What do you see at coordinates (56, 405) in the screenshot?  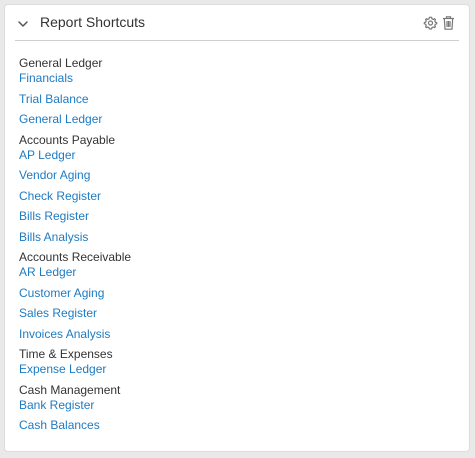 I see `link-bank-register: Bank Register` at bounding box center [56, 405].